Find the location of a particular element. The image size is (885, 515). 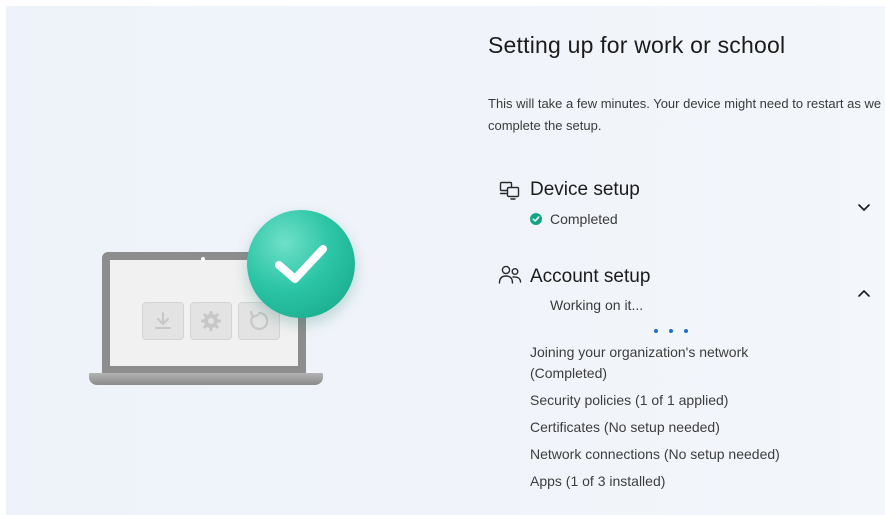

success-check-icon is located at coordinates (301, 264).